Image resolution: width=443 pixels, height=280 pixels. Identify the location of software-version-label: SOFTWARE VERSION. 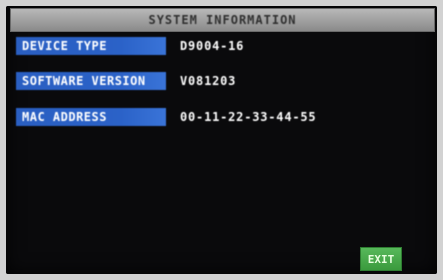
(91, 81).